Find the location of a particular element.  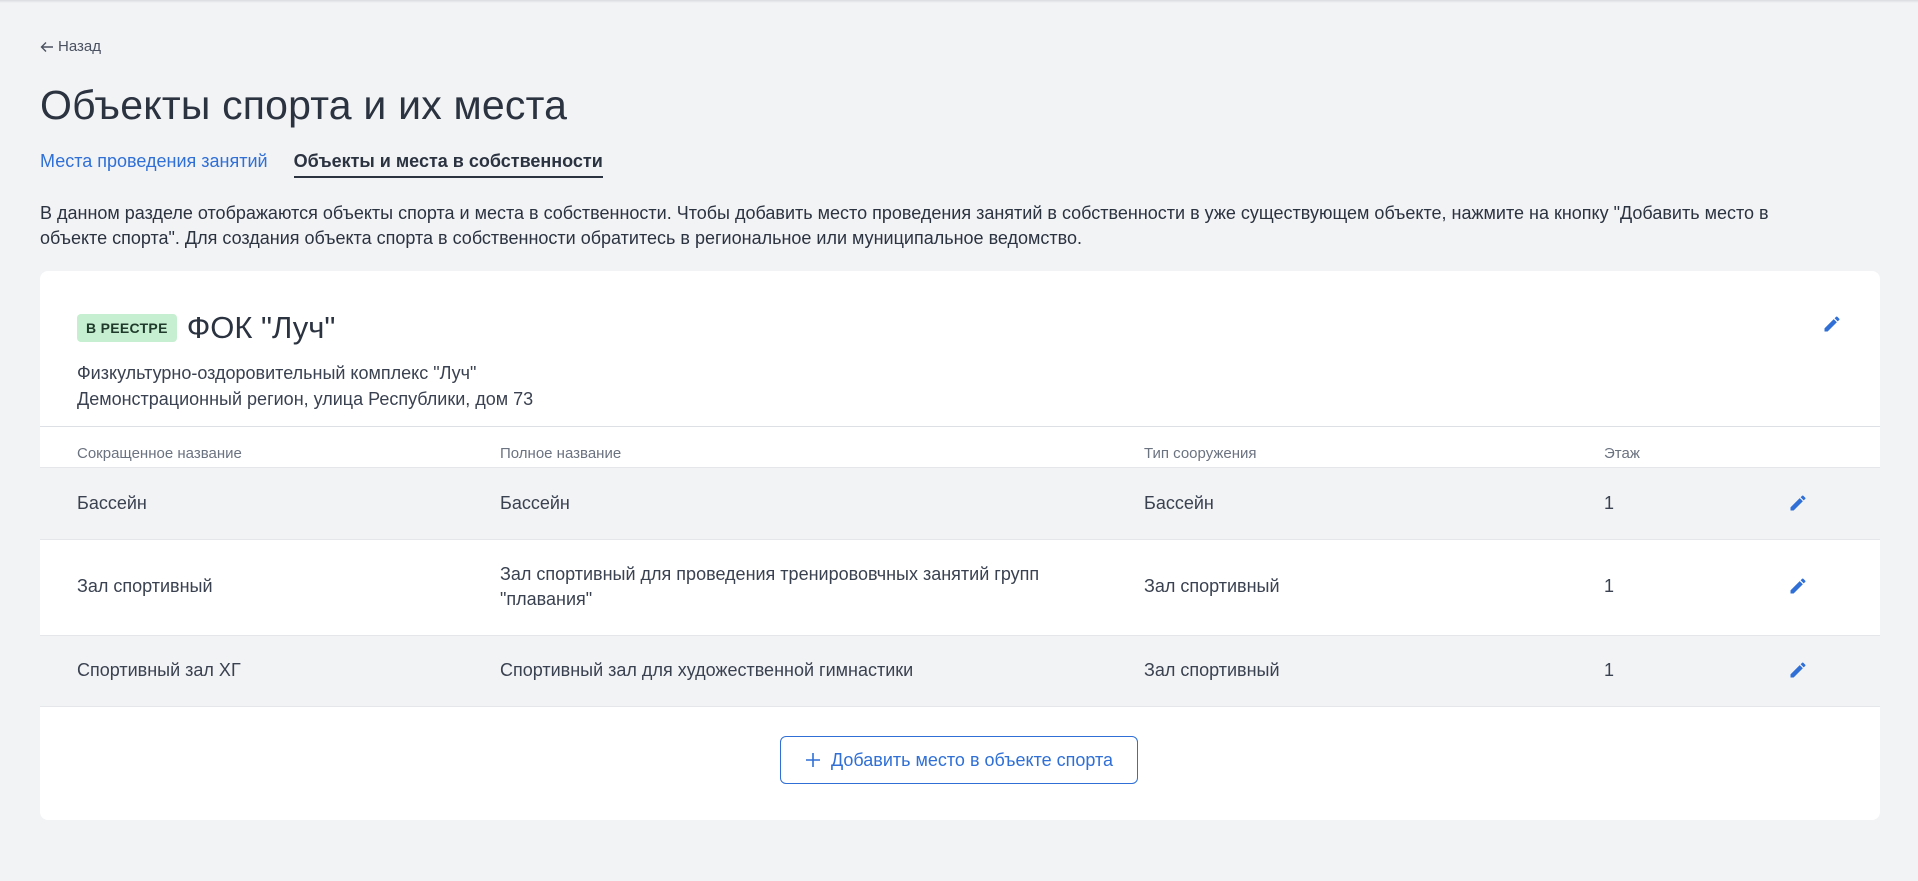

arrow-left-icon is located at coordinates (46, 46).